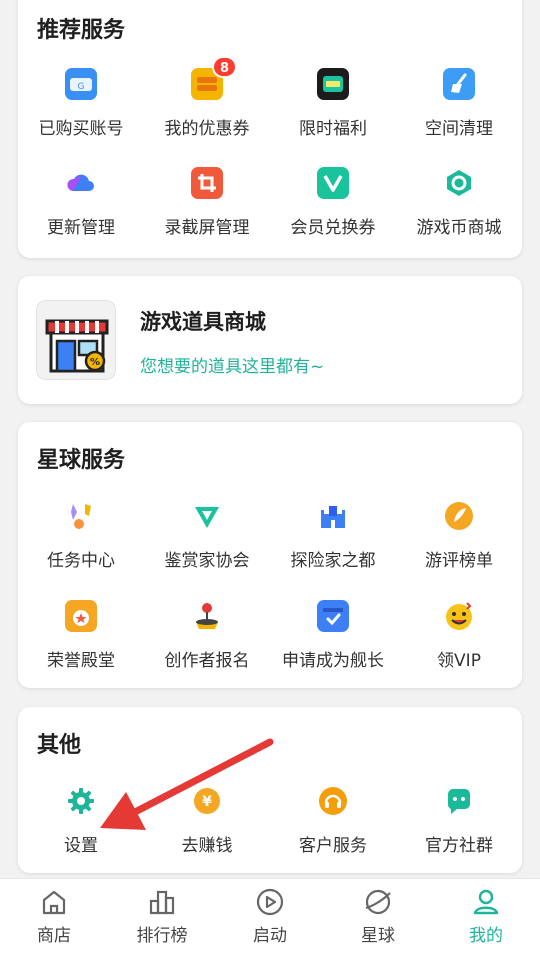 This screenshot has height=960, width=540. I want to click on yuan-coin-icon: ¥, so click(207, 801).